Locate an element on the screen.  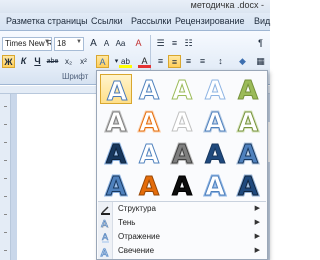
text-effect-option-3-1: AA is located at coordinates (116, 153).